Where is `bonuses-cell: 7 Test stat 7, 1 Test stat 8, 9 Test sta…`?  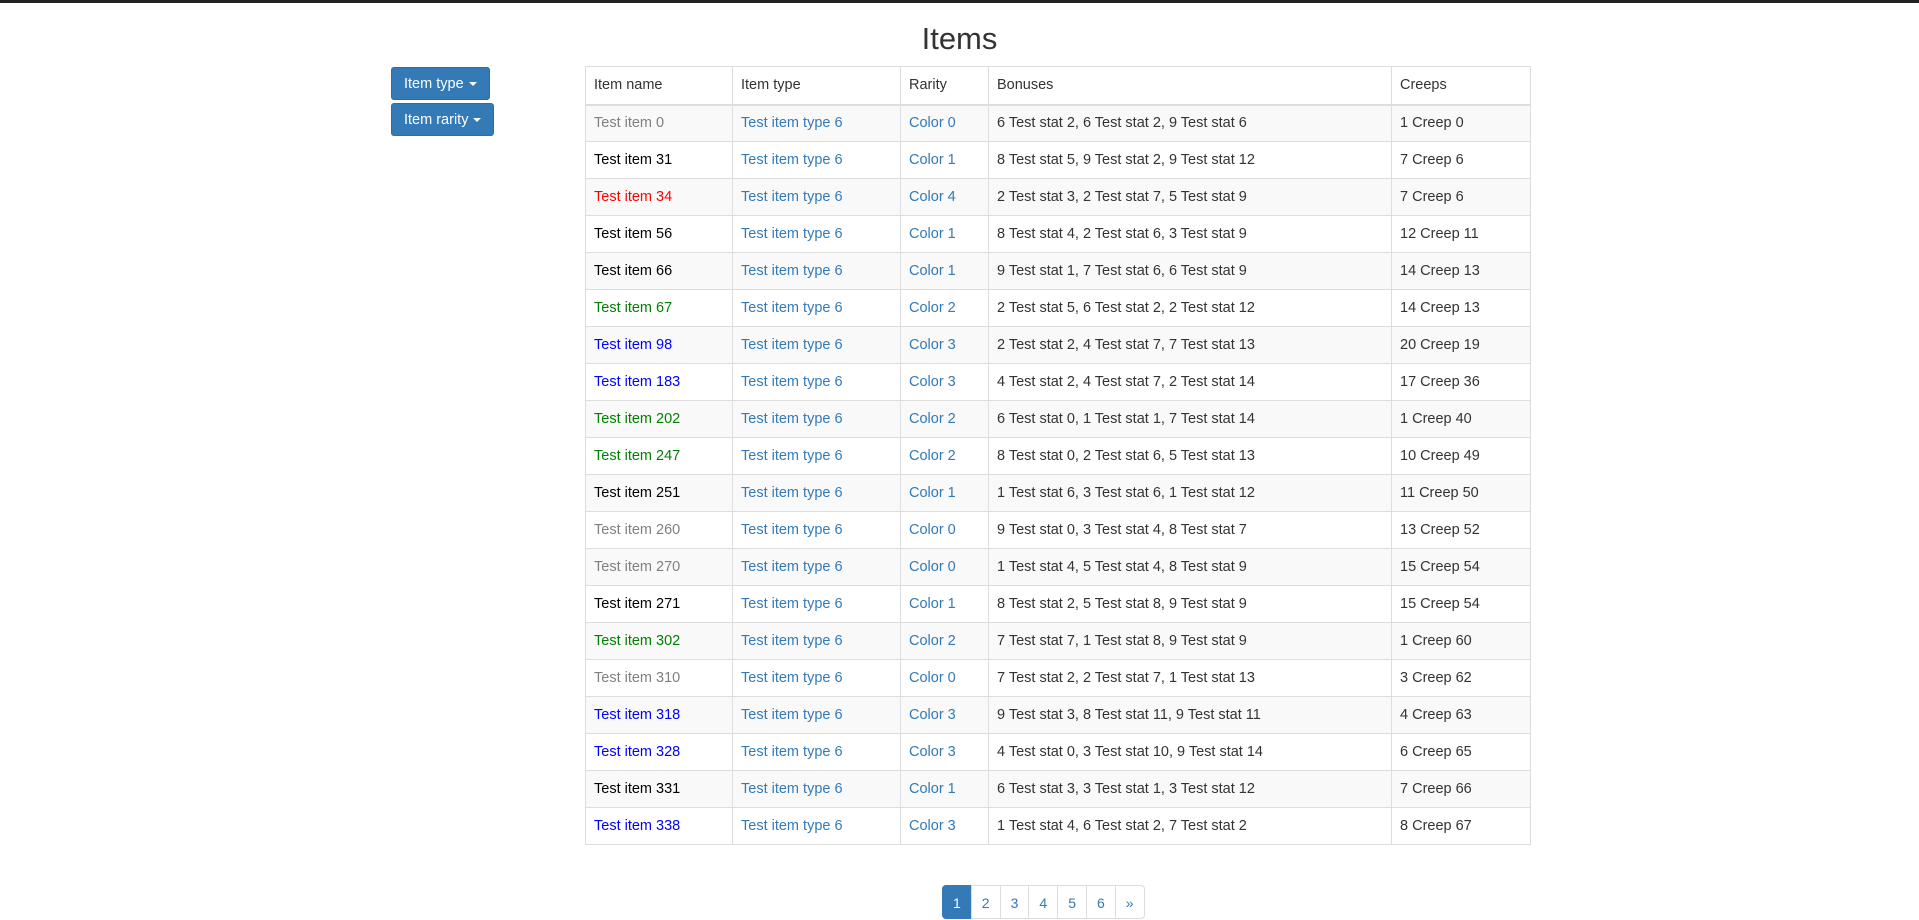 bonuses-cell: 7 Test stat 7, 1 Test stat 8, 9 Test sta… is located at coordinates (1122, 641).